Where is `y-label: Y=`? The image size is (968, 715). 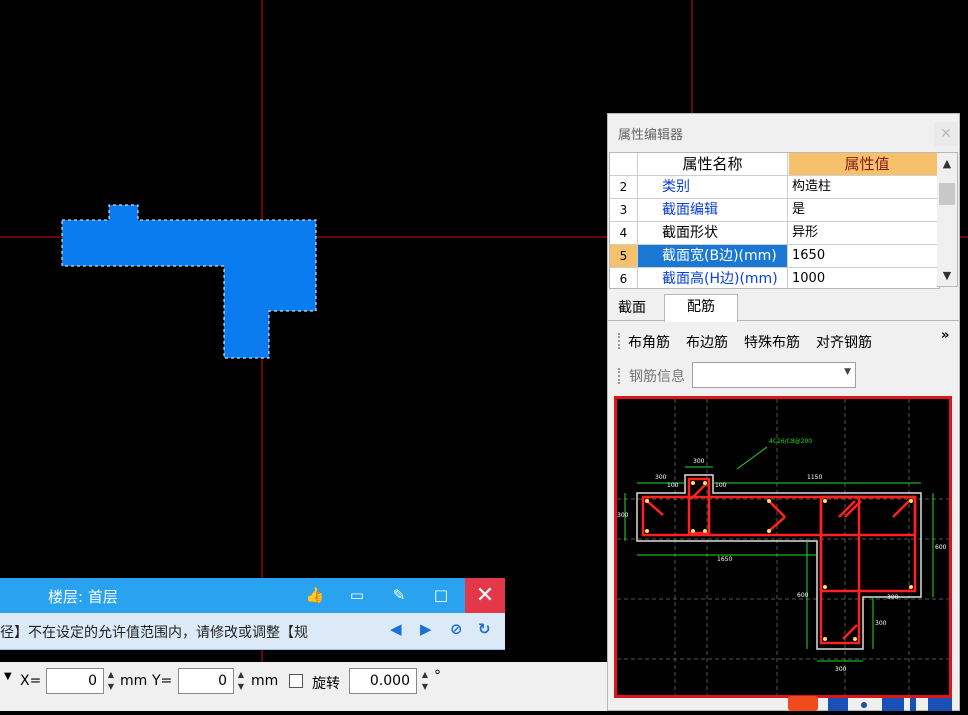 y-label: Y= is located at coordinates (162, 681).